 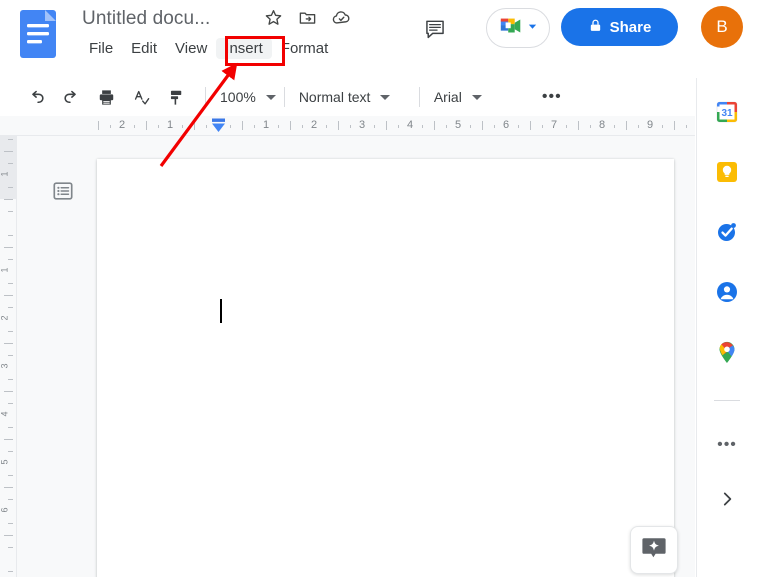 I want to click on paragraph-style-control: Normal text, so click(x=352, y=97).